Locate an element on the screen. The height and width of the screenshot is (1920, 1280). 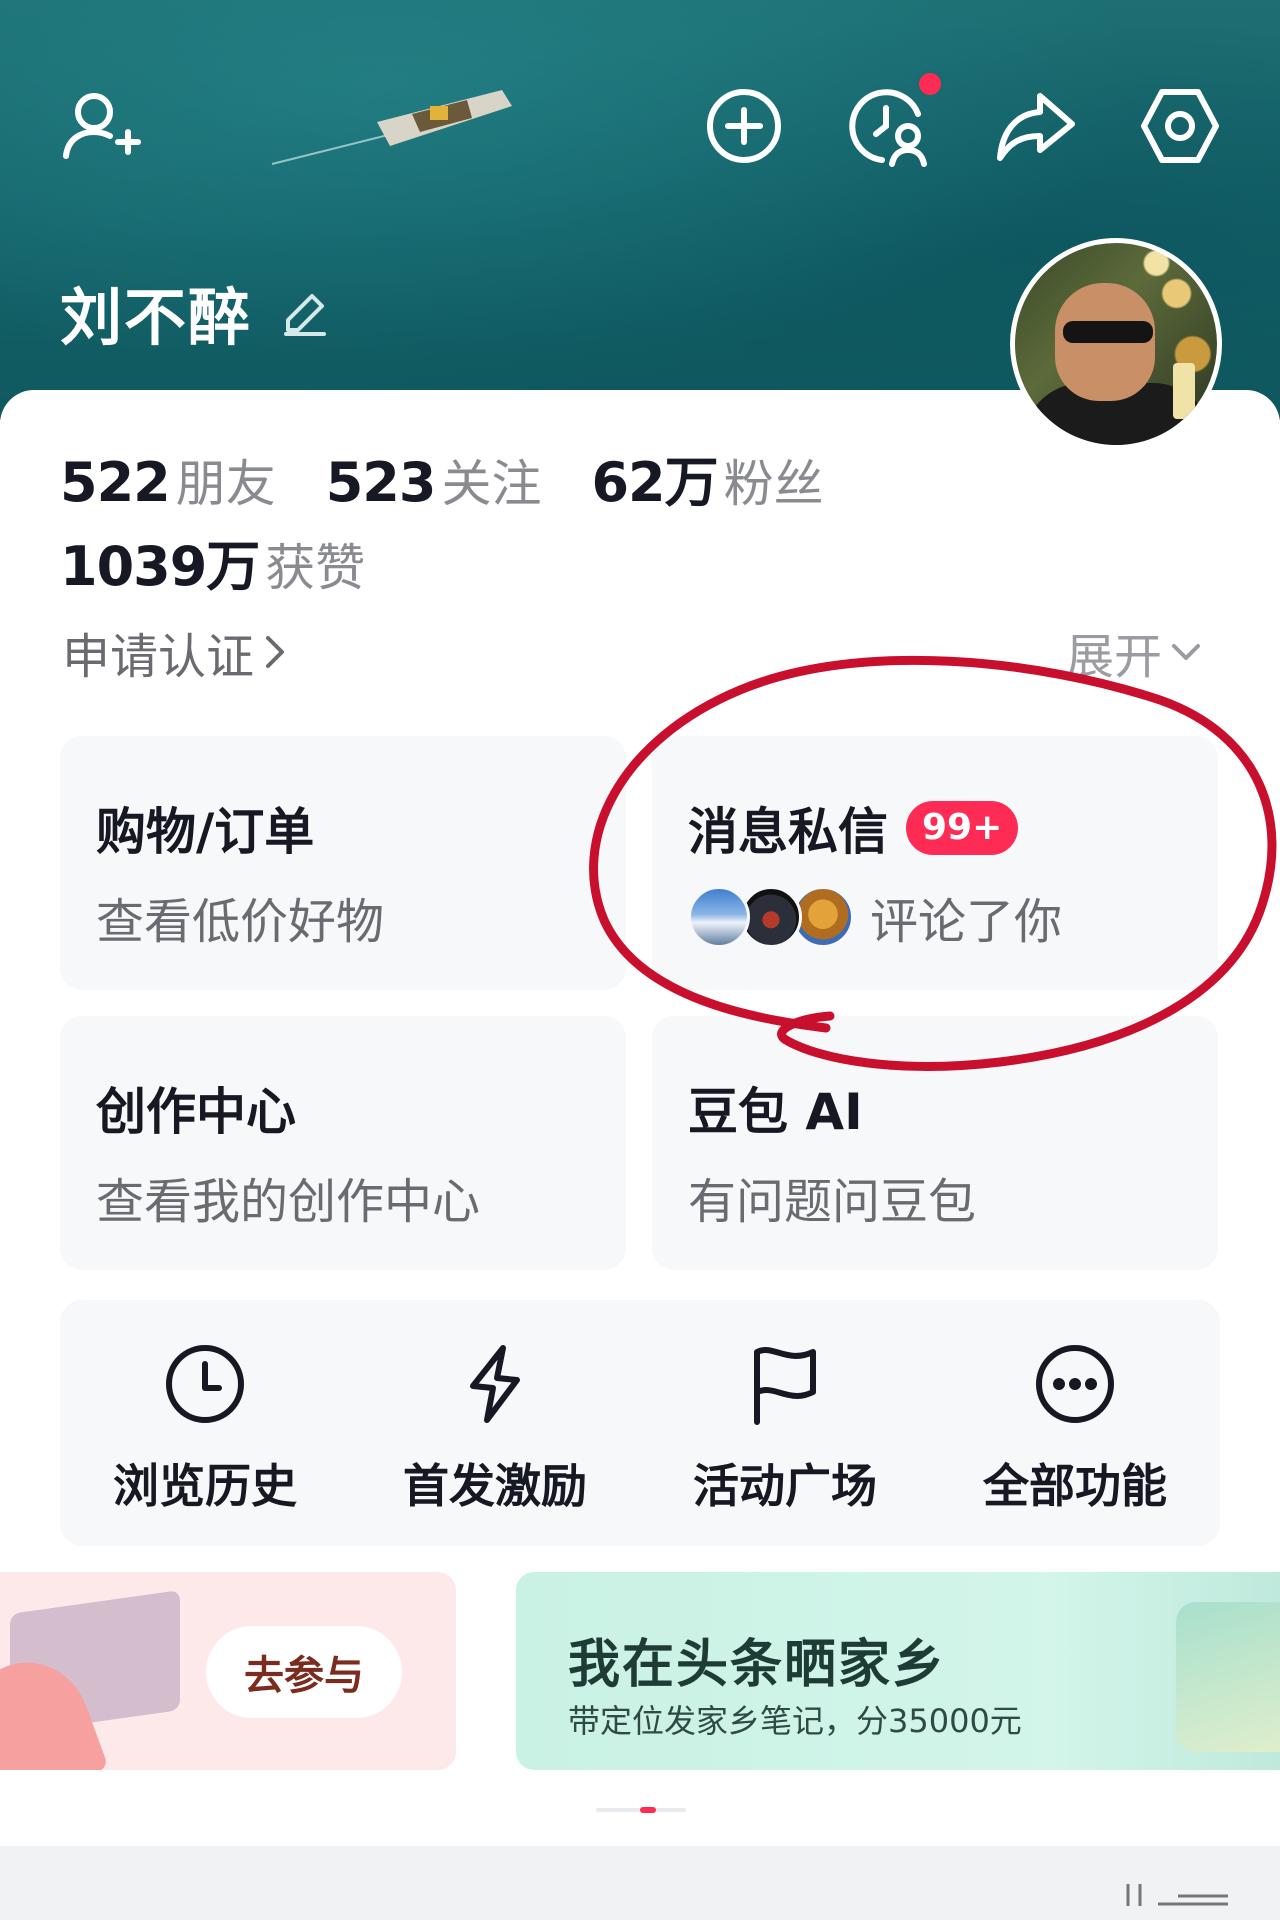
expand-label: 展开 is located at coordinates (1114, 657).